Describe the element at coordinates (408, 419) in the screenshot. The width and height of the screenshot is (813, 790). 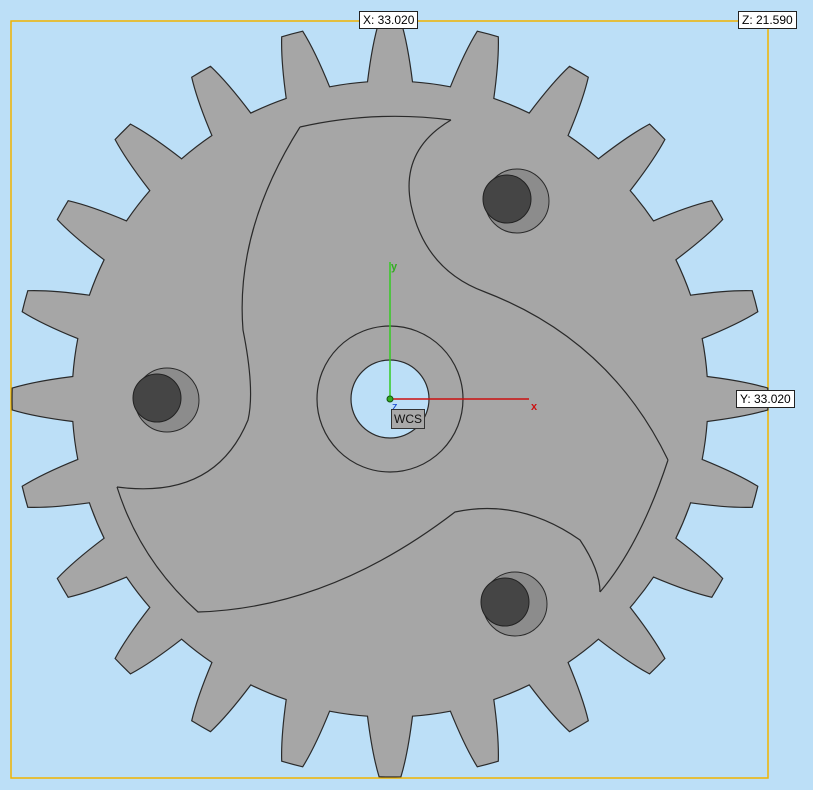
I see `wcs-label: WCS` at that location.